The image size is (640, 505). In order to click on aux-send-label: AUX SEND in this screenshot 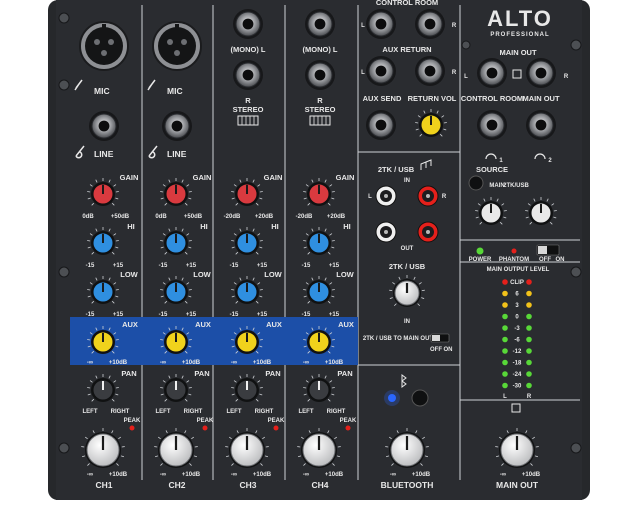, I will do `click(382, 98)`.